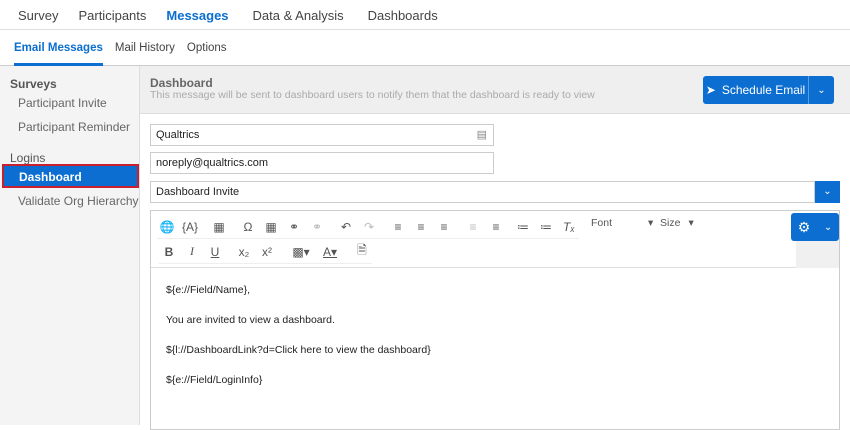 The image size is (850, 430). What do you see at coordinates (444, 227) in the screenshot?
I see `align-right-icon: ≡` at bounding box center [444, 227].